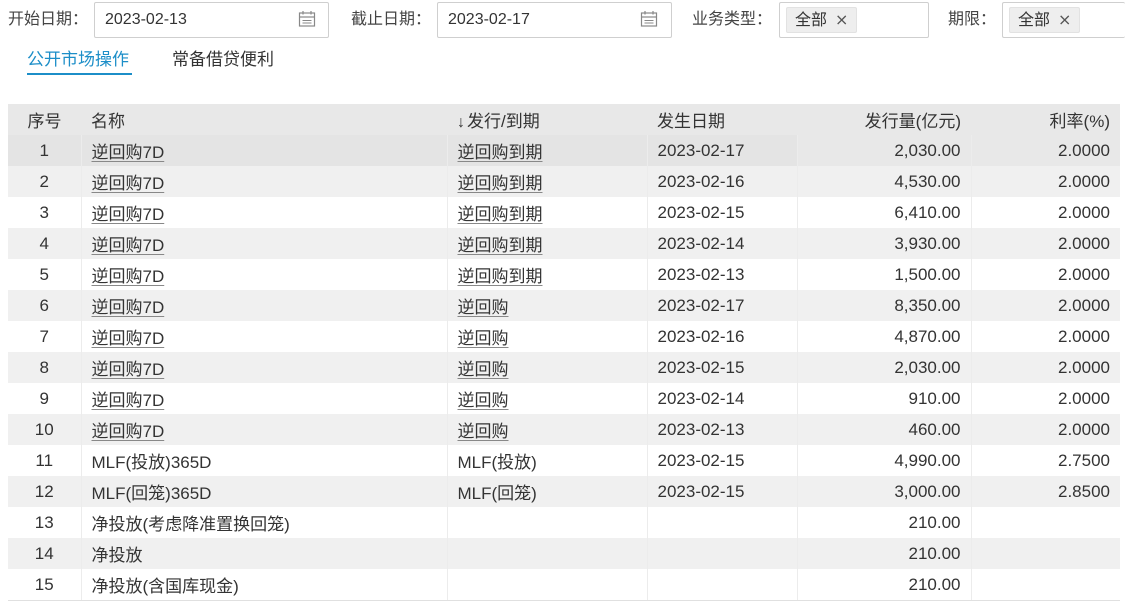 The height and width of the screenshot is (604, 1125). What do you see at coordinates (564, 305) in the screenshot?
I see `table-row: 6 逆回购7D 逆回购 2023-02-17 8,350.00 2.0000` at bounding box center [564, 305].